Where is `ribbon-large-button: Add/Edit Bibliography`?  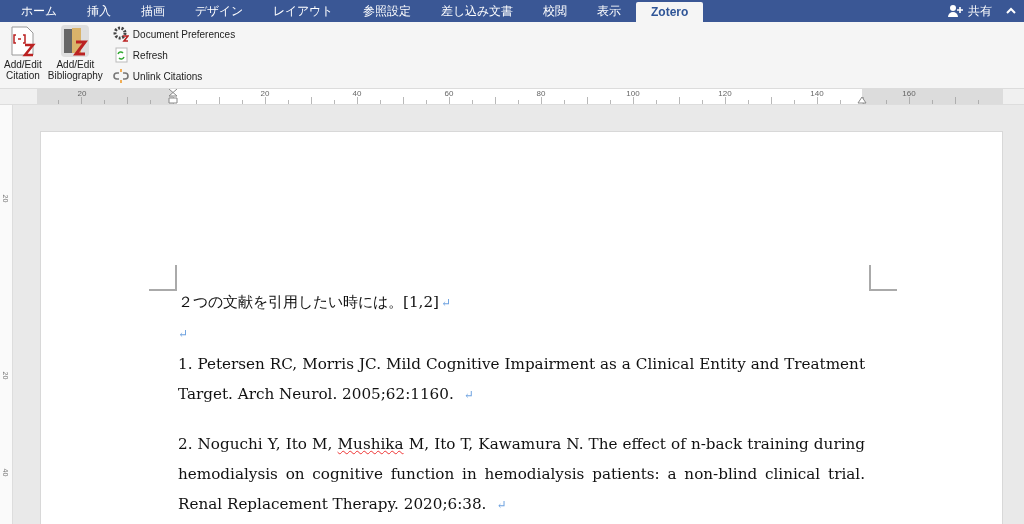
ribbon-large-button: Add/Edit Bibliography is located at coordinates (75, 53).